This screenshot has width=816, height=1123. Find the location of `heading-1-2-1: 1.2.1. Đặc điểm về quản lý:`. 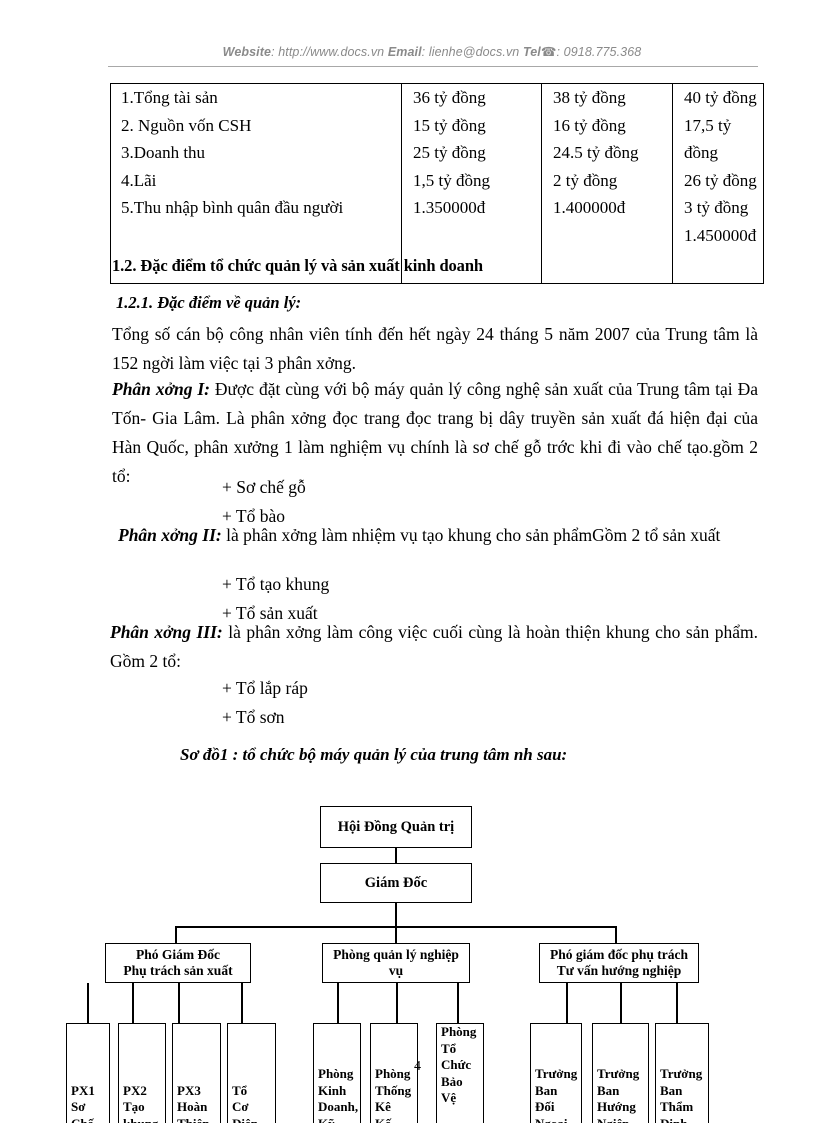

heading-1-2-1: 1.2.1. Đặc điểm về quản lý: is located at coordinates (209, 302).